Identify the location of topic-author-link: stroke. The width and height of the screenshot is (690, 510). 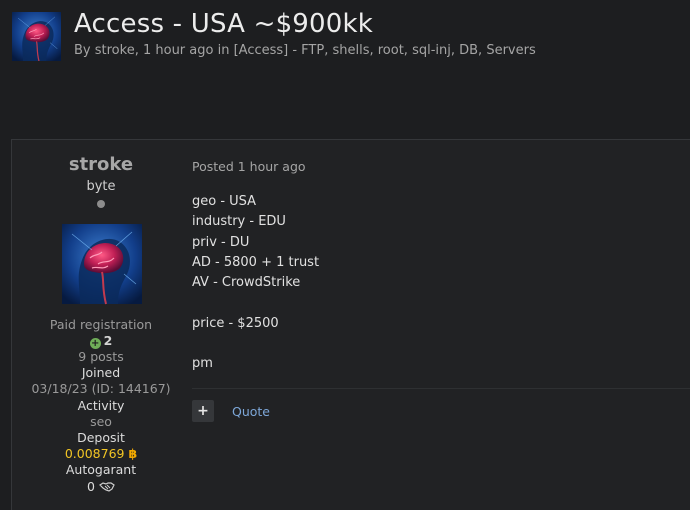
(115, 50).